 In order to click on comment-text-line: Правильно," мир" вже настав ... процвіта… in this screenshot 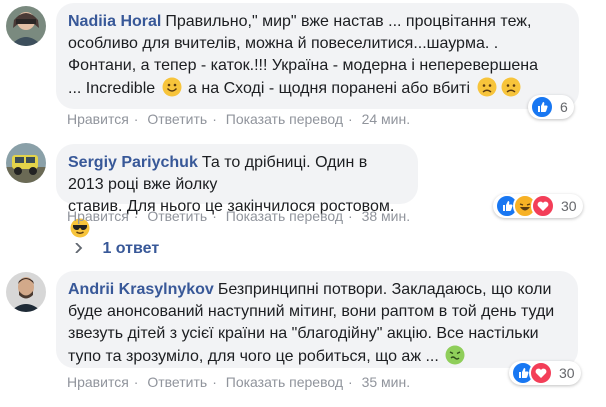, I will do `click(348, 21)`.